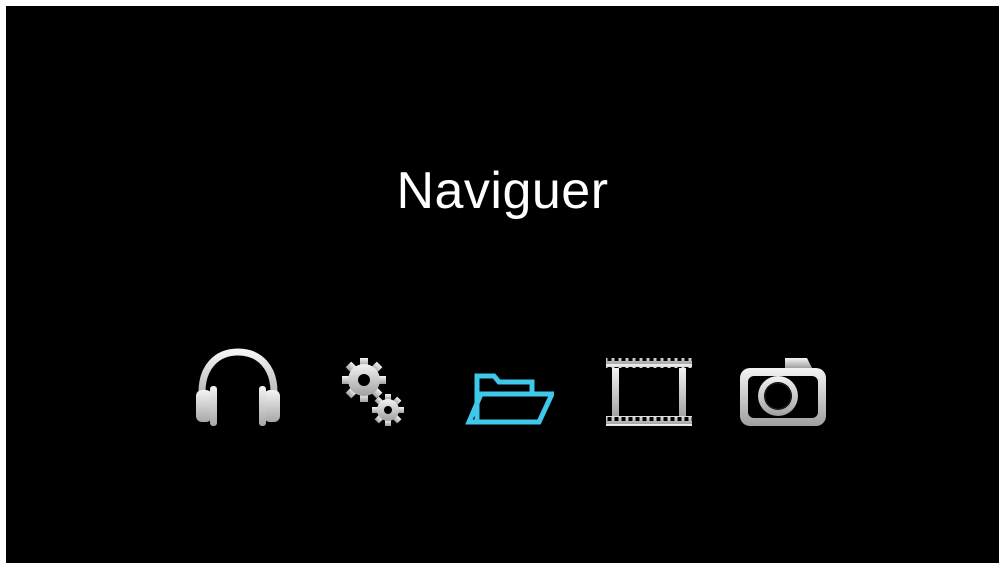 The image size is (1005, 569). I want to click on menu-item-settings, so click(366, 389).